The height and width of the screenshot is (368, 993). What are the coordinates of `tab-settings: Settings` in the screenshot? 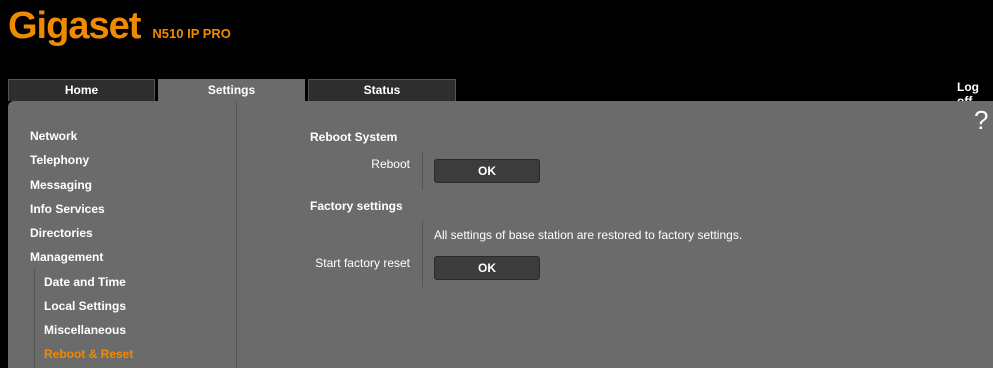 It's located at (231, 91).